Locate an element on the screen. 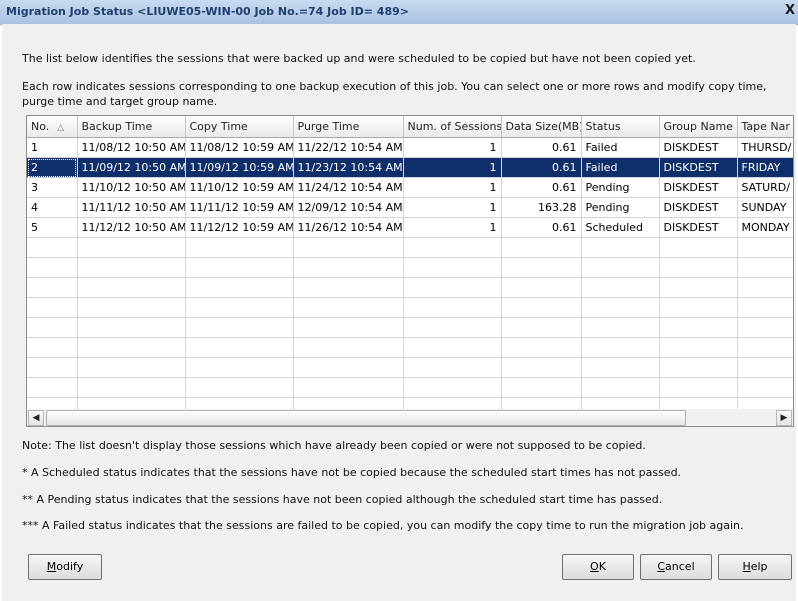 The image size is (798, 601). column-header-num-sessions: Num. of Sessions is located at coordinates (452, 127).